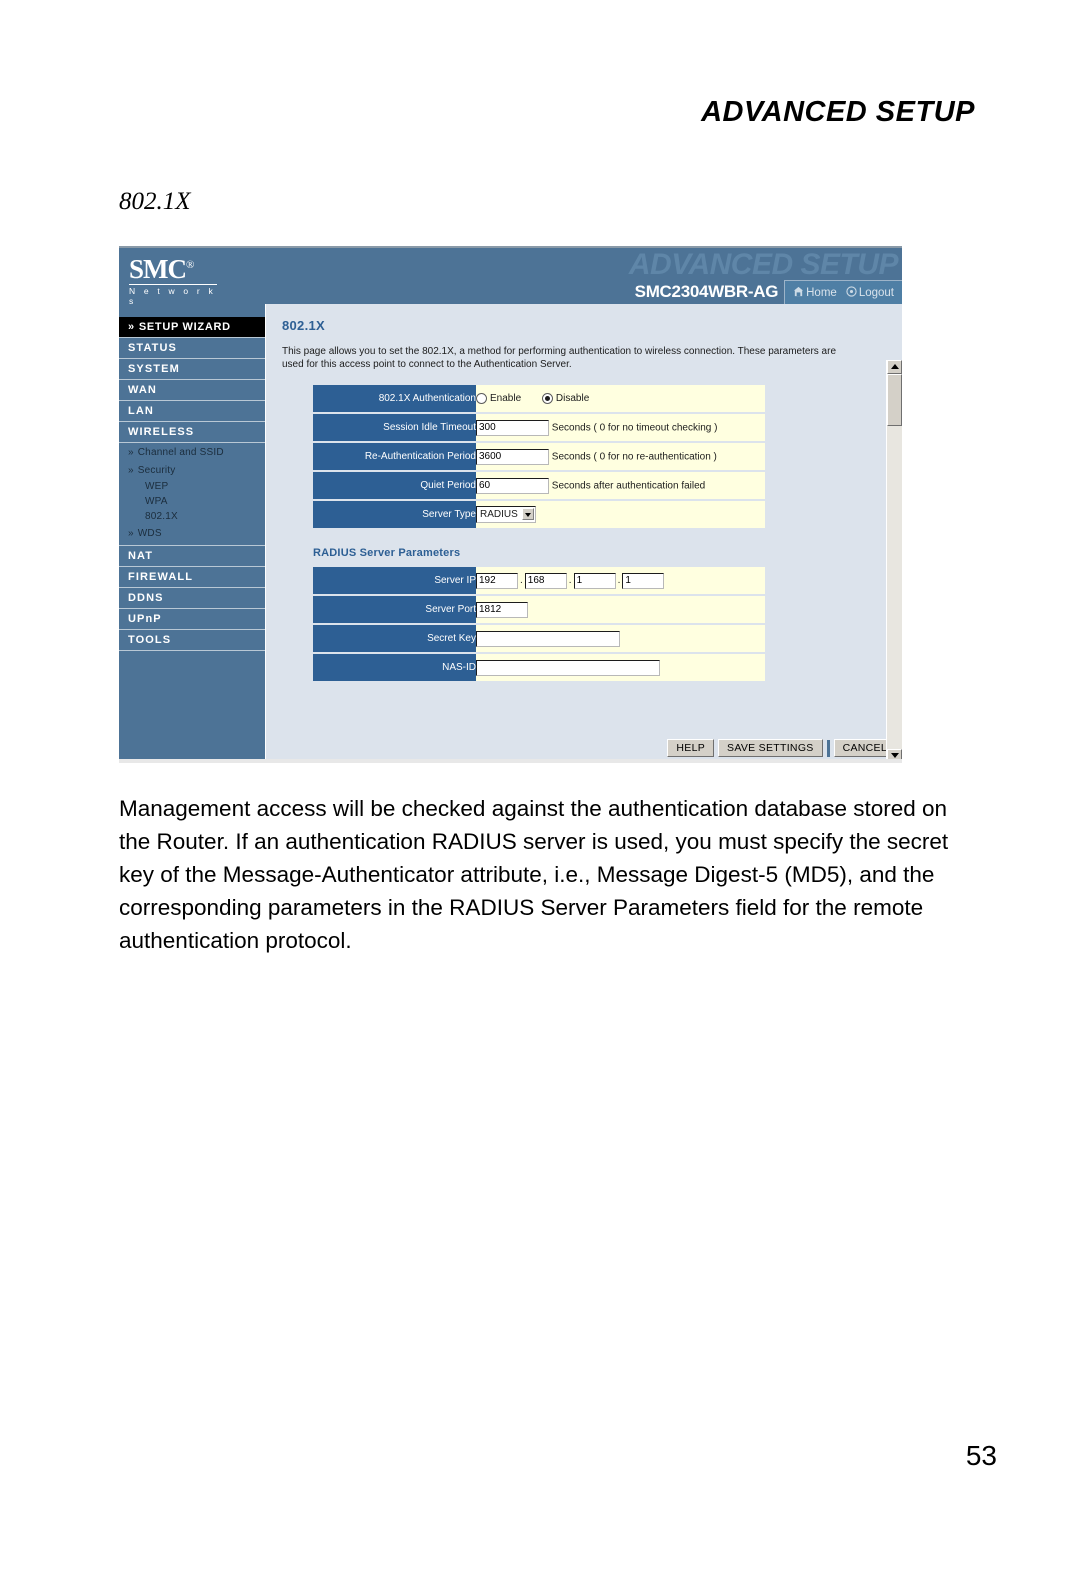 Image resolution: width=1080 pixels, height=1570 pixels. I want to click on reauth-period-hint: Seconds ( 0 for no re-authentication ), so click(634, 457).